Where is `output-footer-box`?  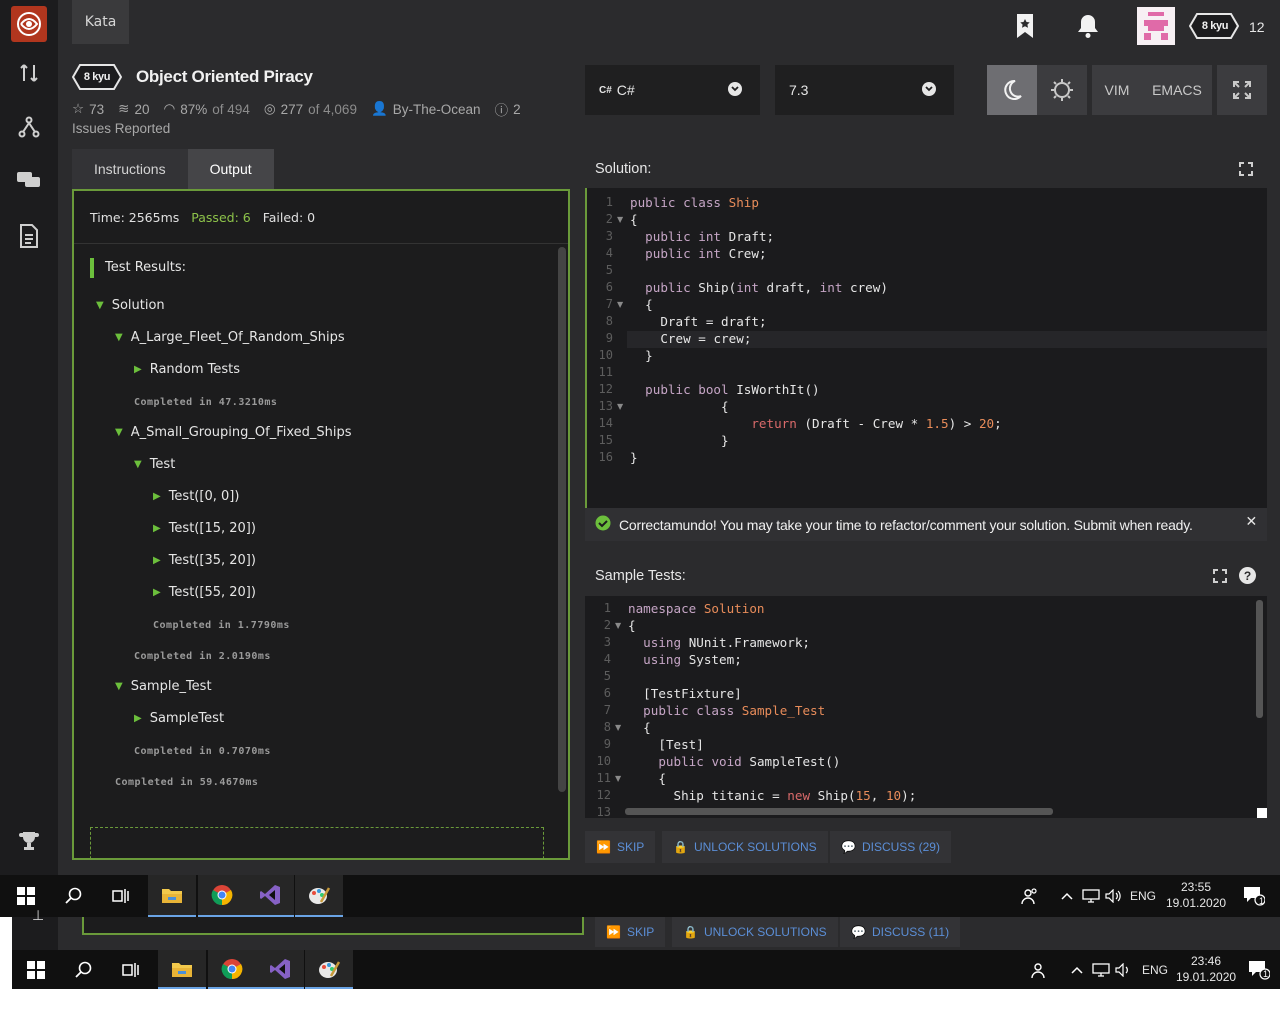 output-footer-box is located at coordinates (317, 842).